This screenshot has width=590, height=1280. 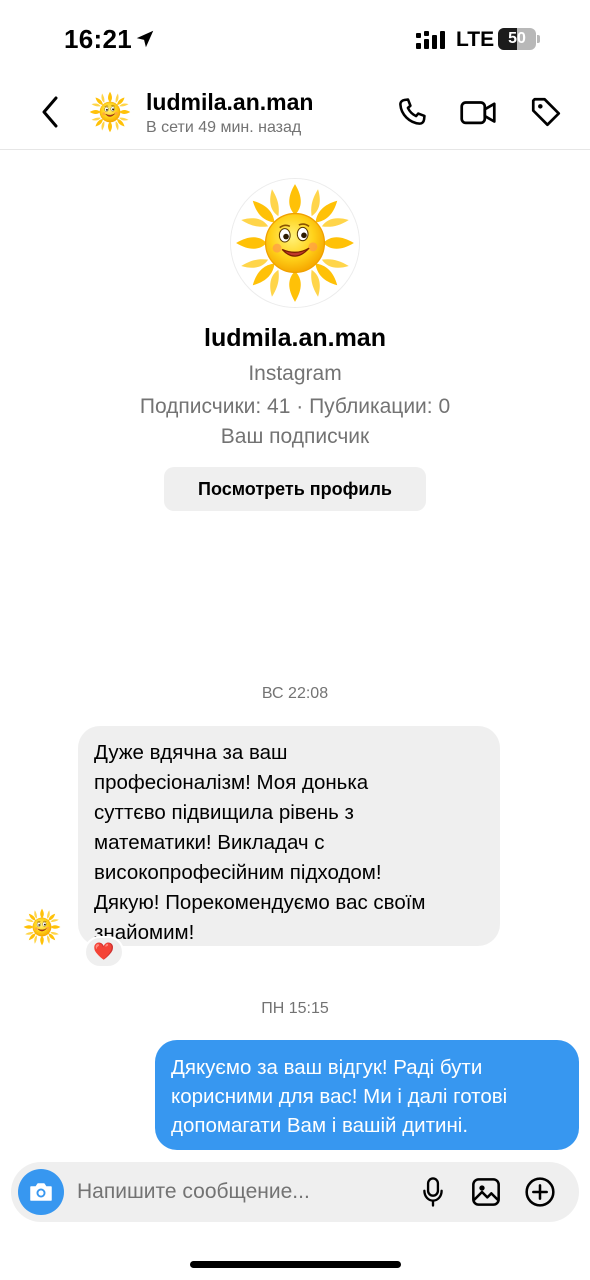 What do you see at coordinates (295, 243) in the screenshot?
I see `profile-avatar` at bounding box center [295, 243].